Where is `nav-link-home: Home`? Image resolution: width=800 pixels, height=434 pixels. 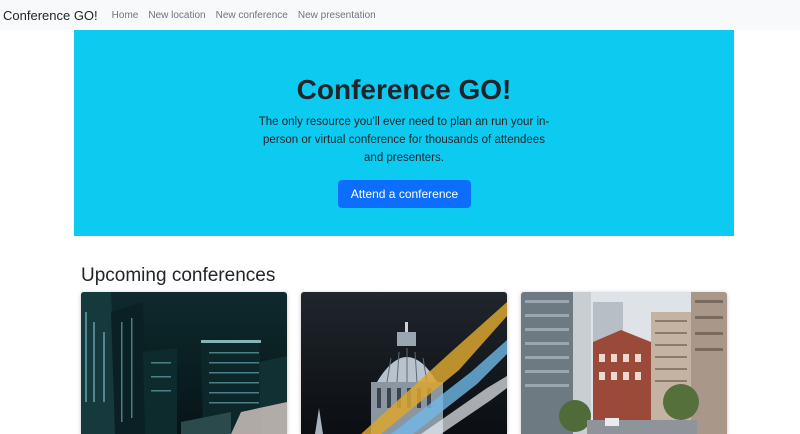
nav-link-home: Home is located at coordinates (125, 15).